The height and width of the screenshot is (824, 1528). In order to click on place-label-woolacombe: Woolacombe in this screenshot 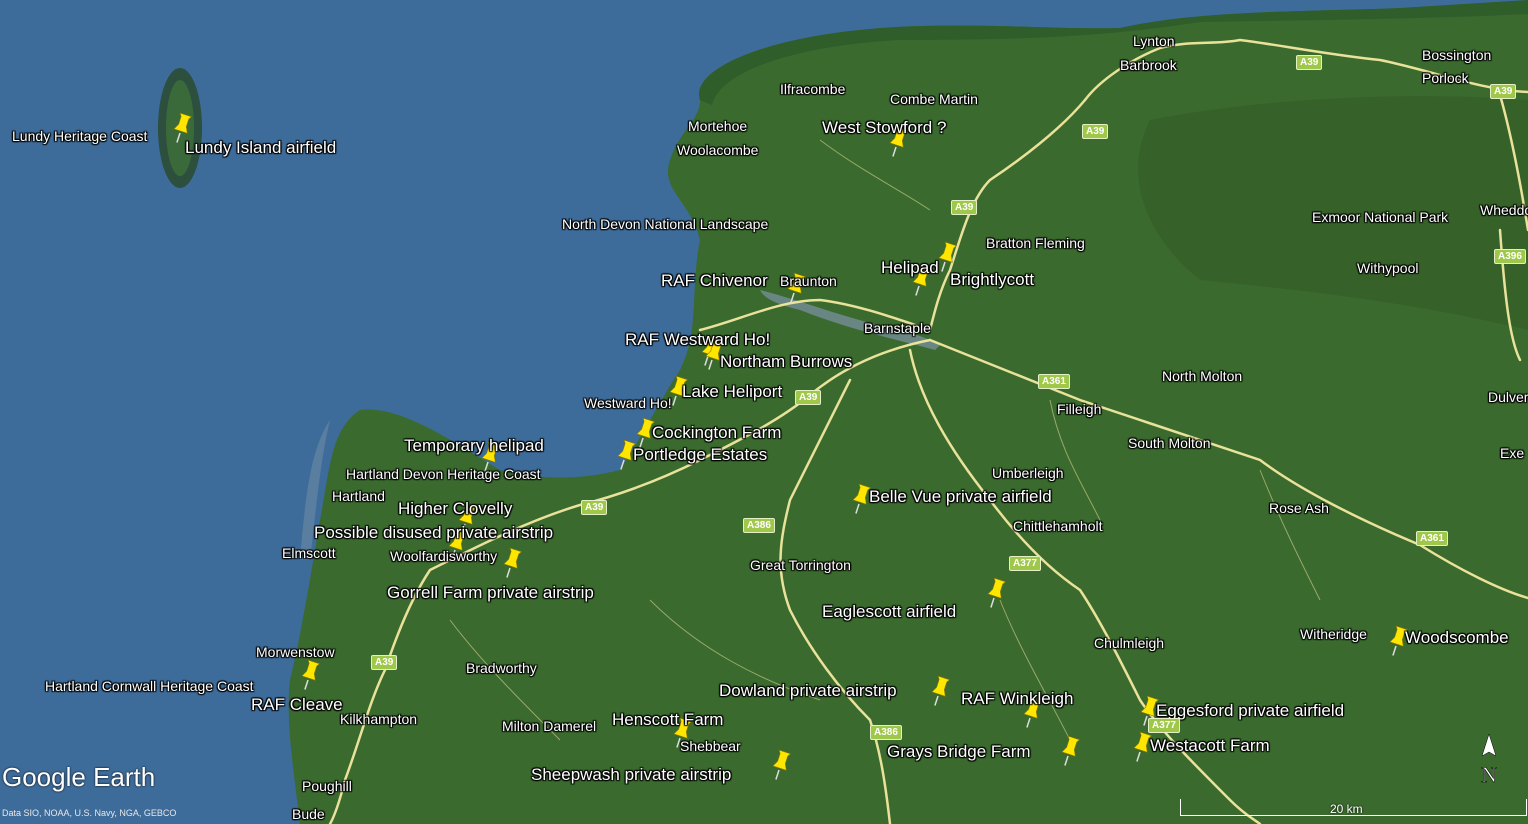, I will do `click(718, 150)`.